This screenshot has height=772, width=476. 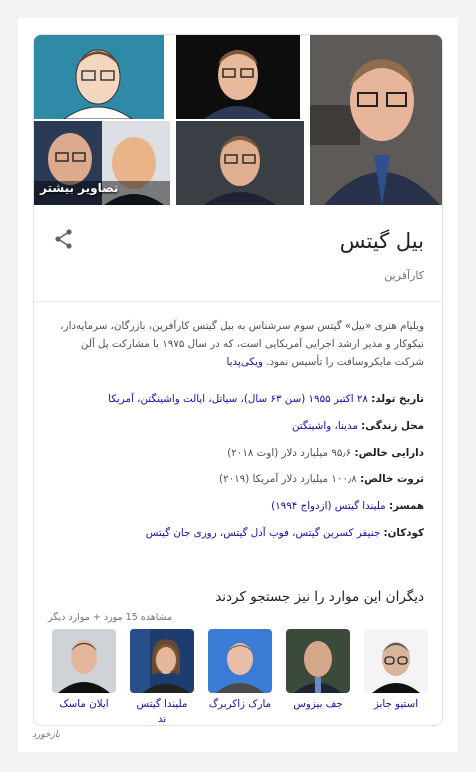 I want to click on person-card-melinda-gates: ملیندا گیتس ند, so click(x=162, y=677).